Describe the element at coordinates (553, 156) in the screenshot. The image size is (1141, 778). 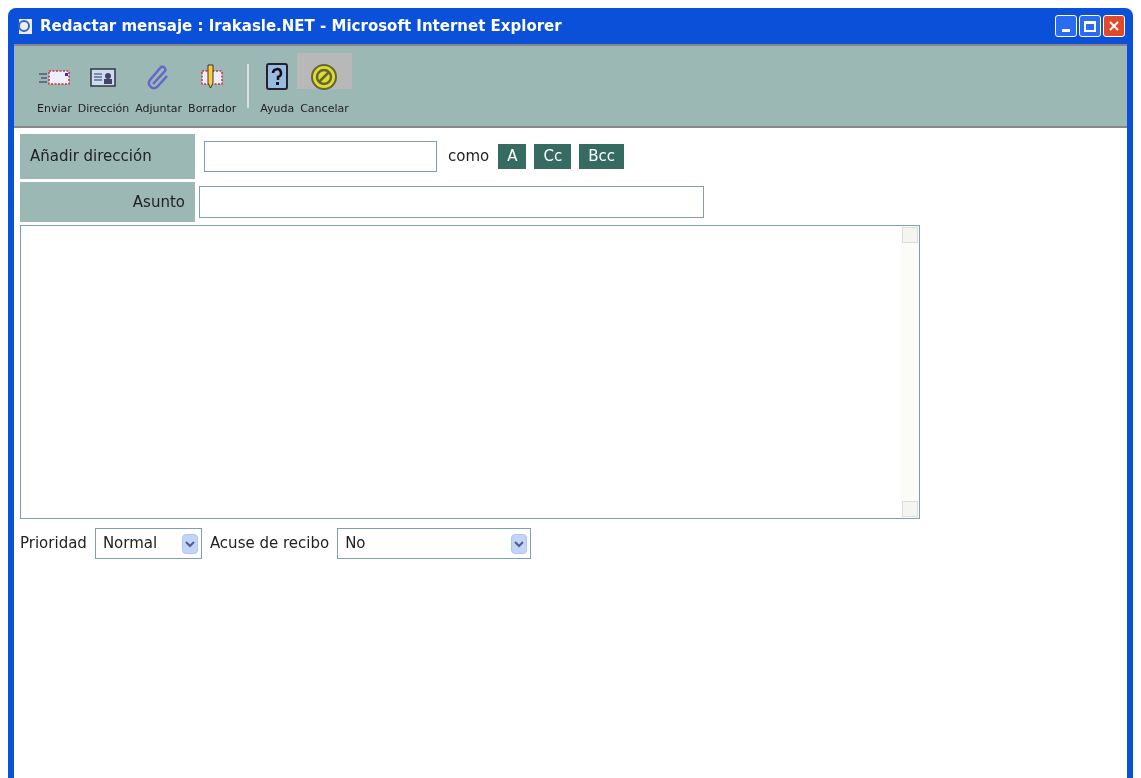
I see `recipient-type-button: Cc` at that location.